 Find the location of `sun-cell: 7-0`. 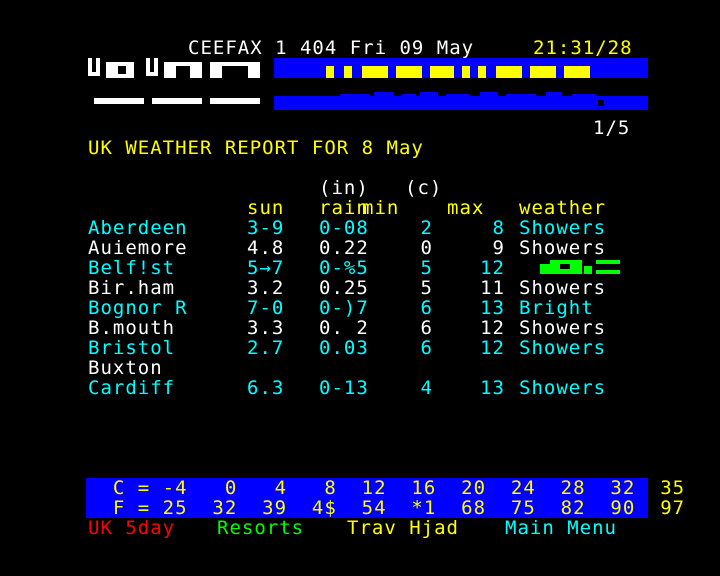

sun-cell: 7-0 is located at coordinates (266, 308).